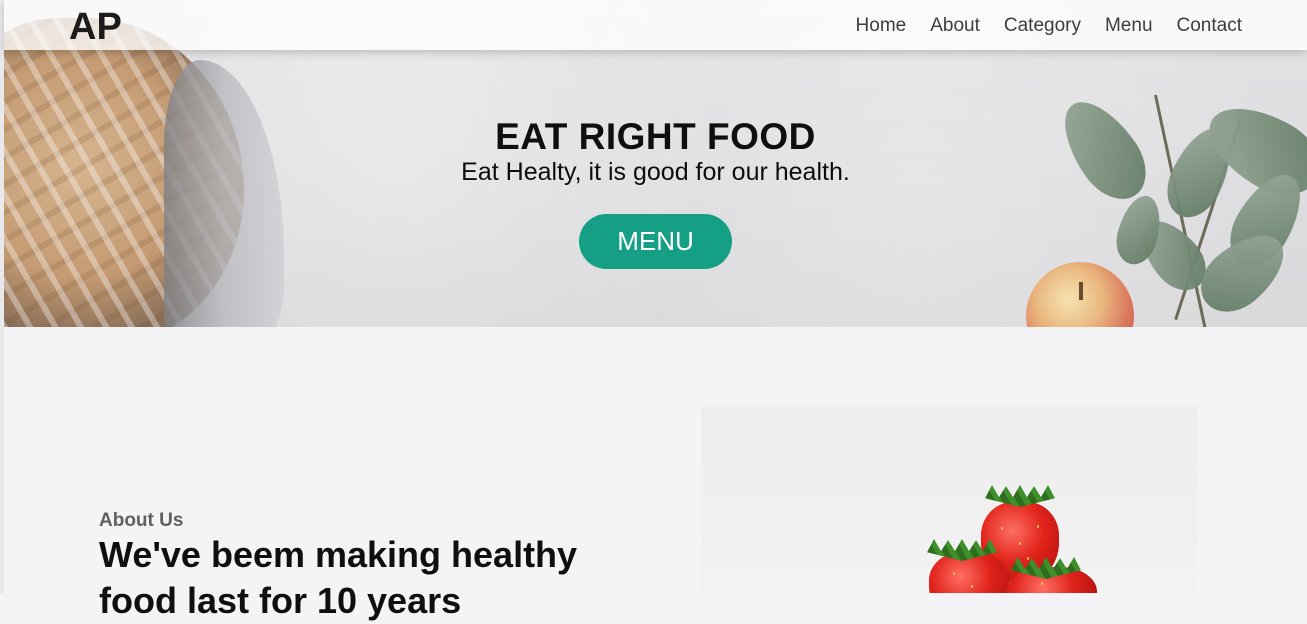 Image resolution: width=1307 pixels, height=624 pixels. Describe the element at coordinates (655, 136) in the screenshot. I see `hero-title: EAT RIGHT FOOD` at that location.